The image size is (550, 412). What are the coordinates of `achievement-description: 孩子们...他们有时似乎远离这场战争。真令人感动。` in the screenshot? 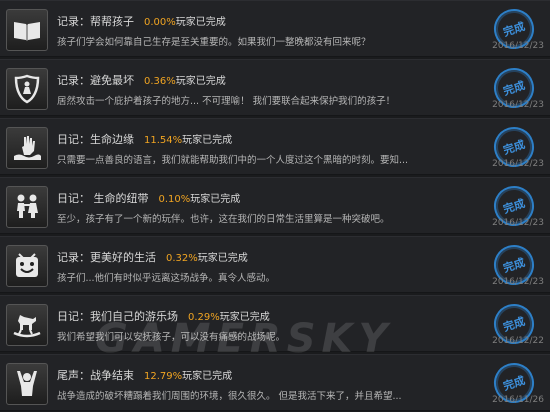 It's located at (166, 278).